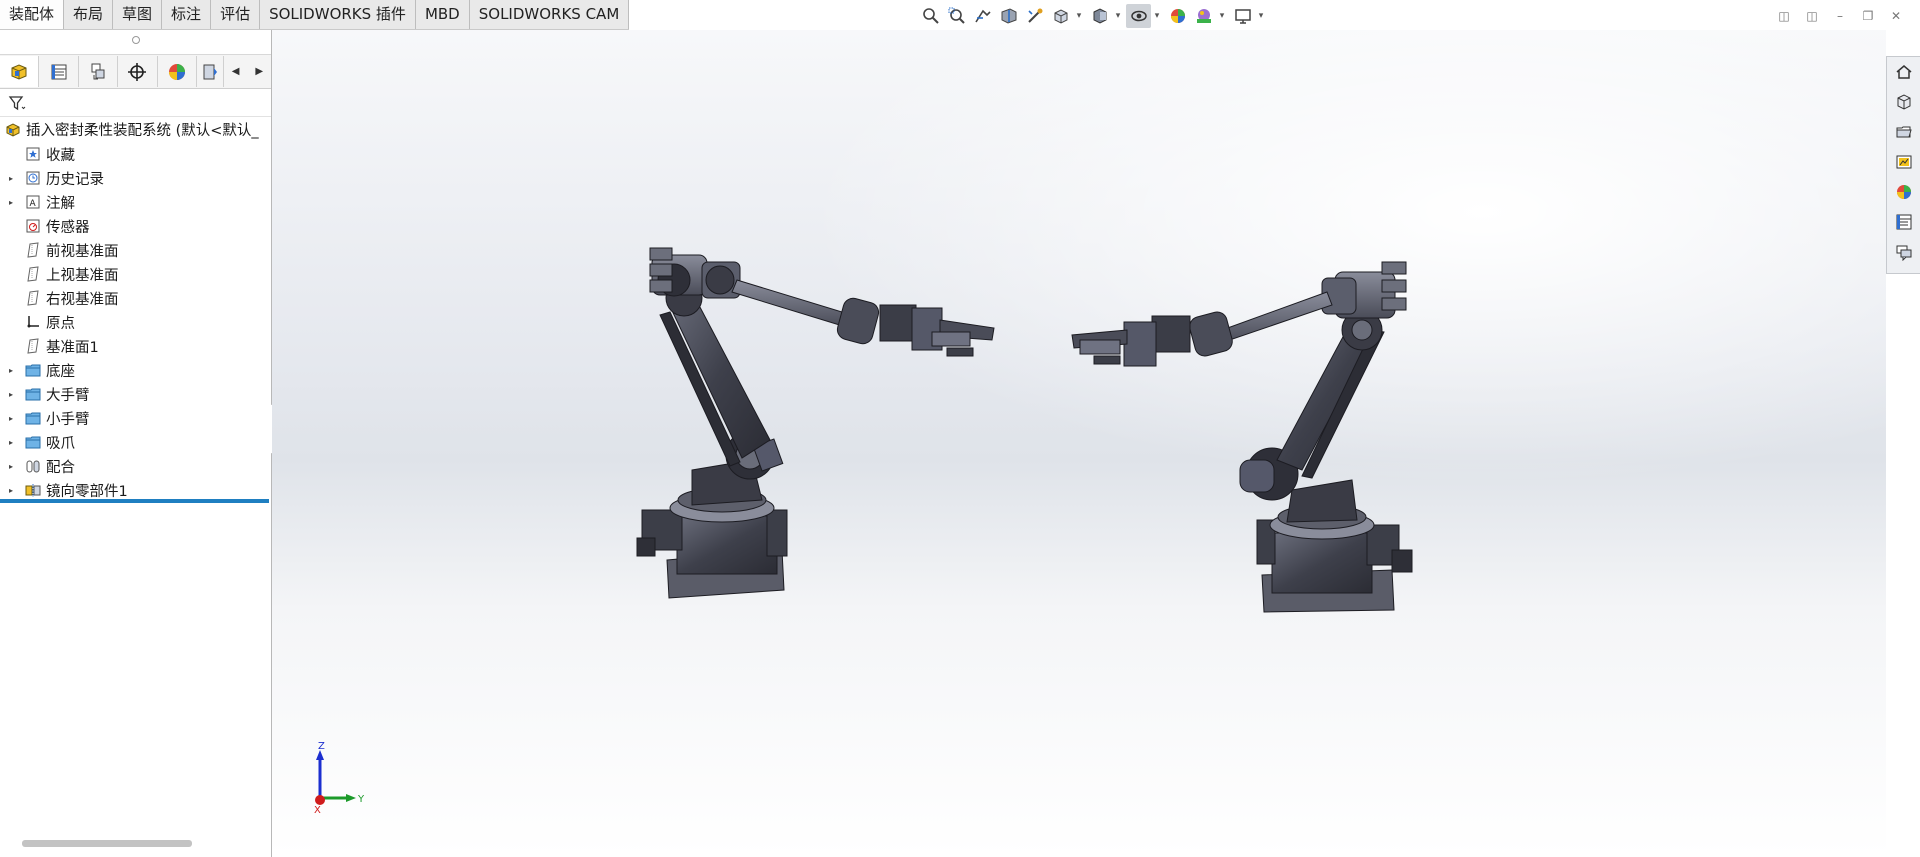  What do you see at coordinates (1118, 16) in the screenshot?
I see `display-style-caret-icon: ▾` at bounding box center [1118, 16].